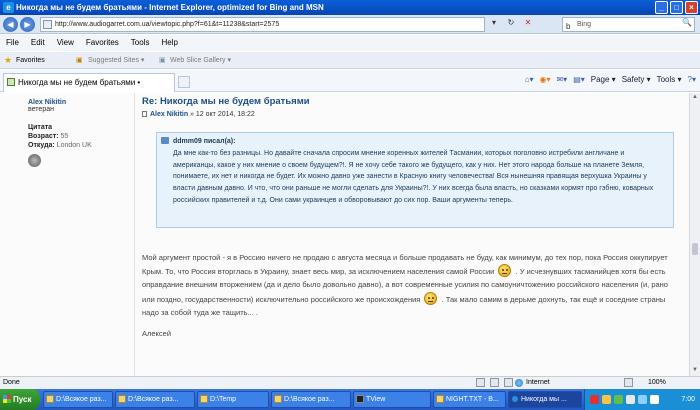  I want to click on zone-label: Internet, so click(538, 382).